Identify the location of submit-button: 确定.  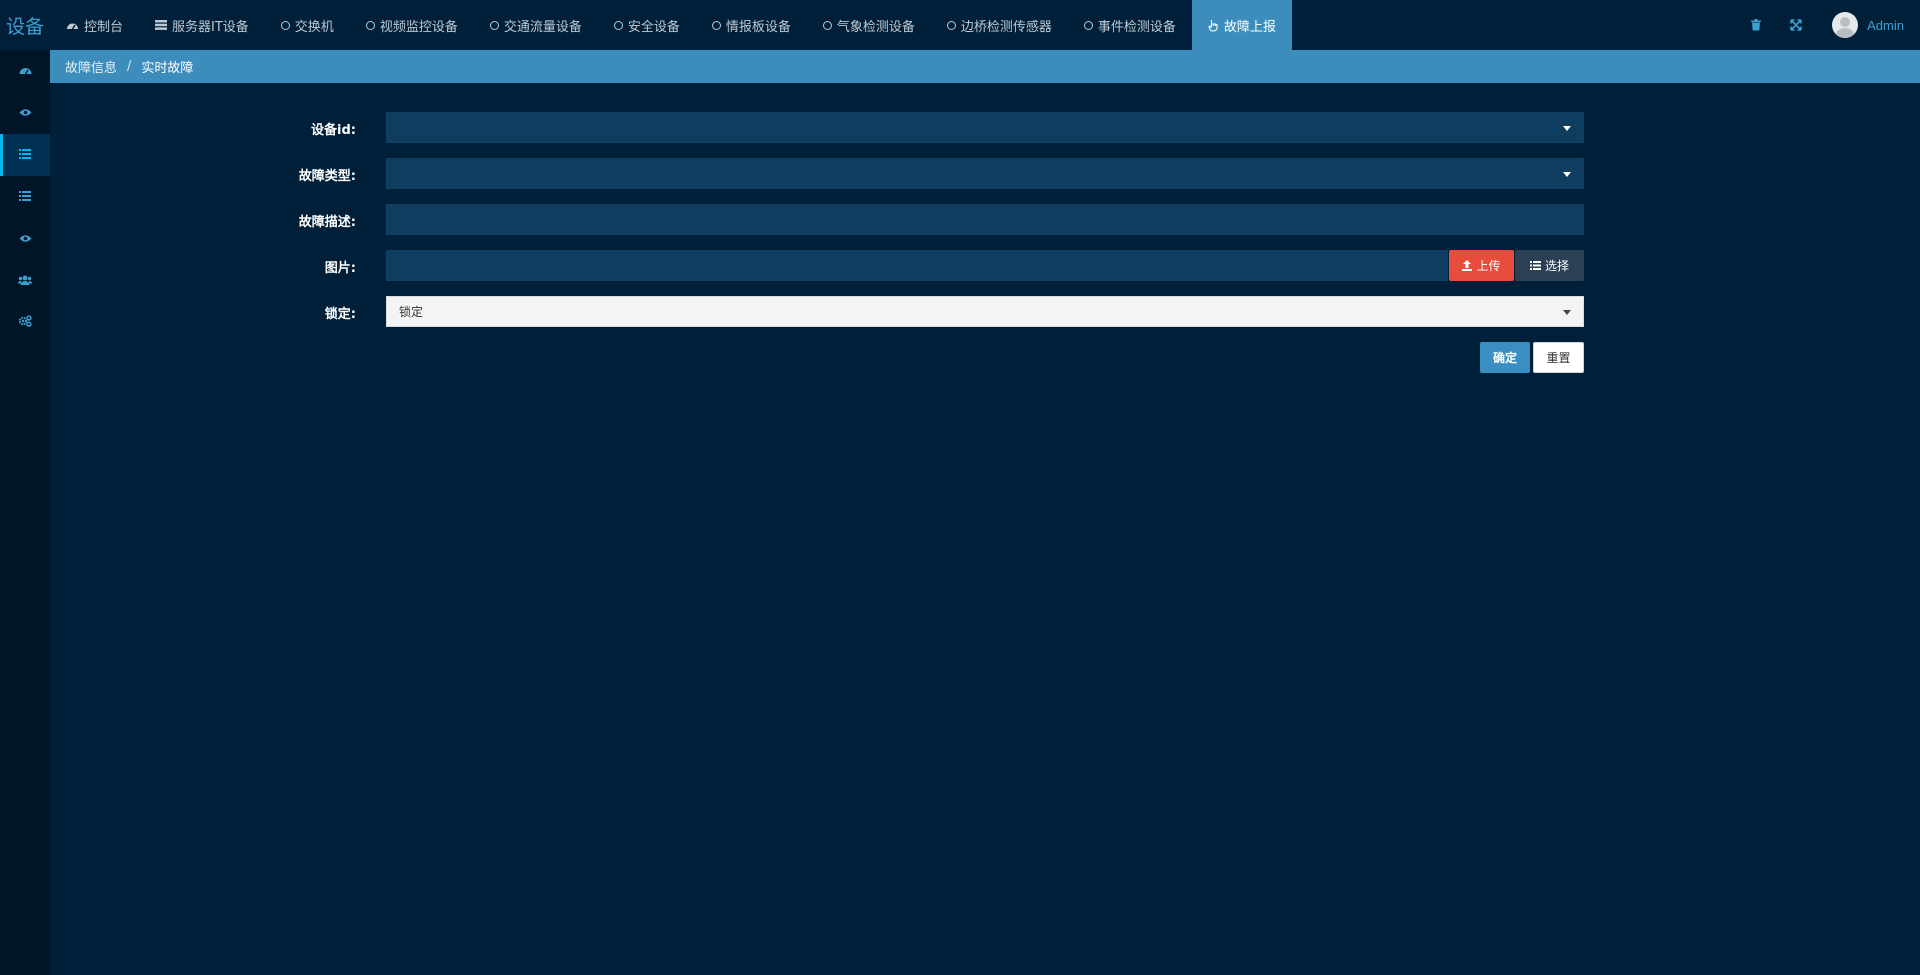
(1505, 357).